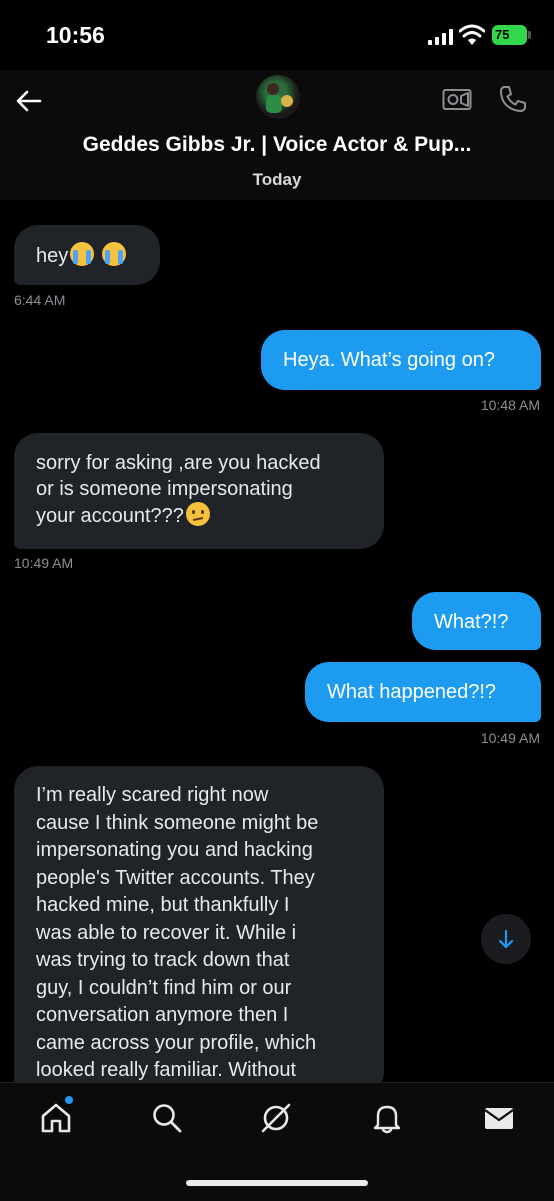 This screenshot has height=1201, width=554. What do you see at coordinates (110, 516) in the screenshot?
I see `message-line: your account???` at bounding box center [110, 516].